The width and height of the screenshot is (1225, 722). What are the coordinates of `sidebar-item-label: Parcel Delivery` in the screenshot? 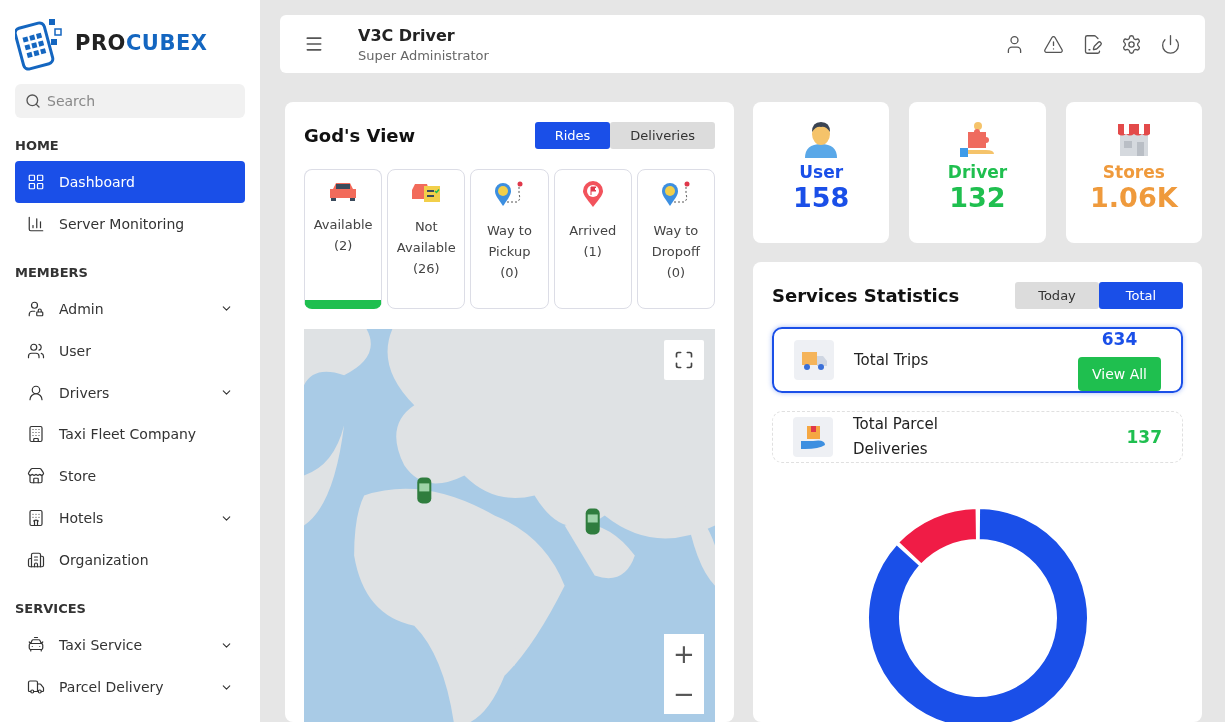 It's located at (112, 687).